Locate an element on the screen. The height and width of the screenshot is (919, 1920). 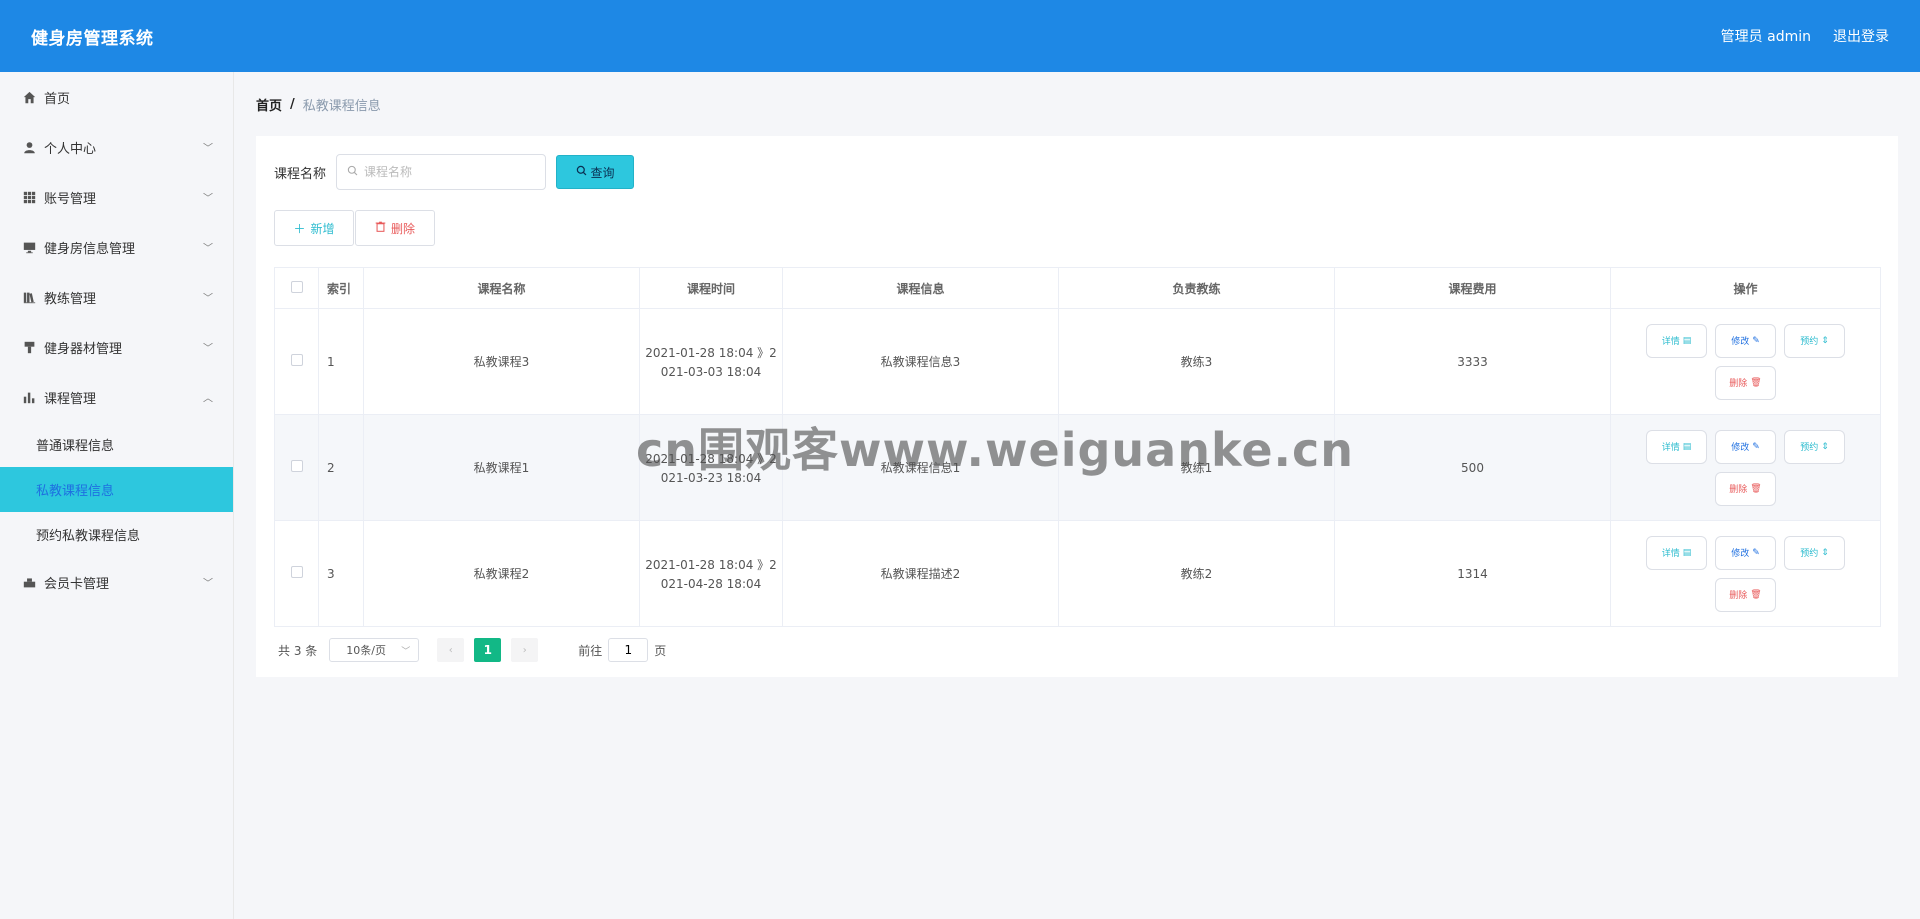
goto-page: 前往 页 is located at coordinates (622, 650).